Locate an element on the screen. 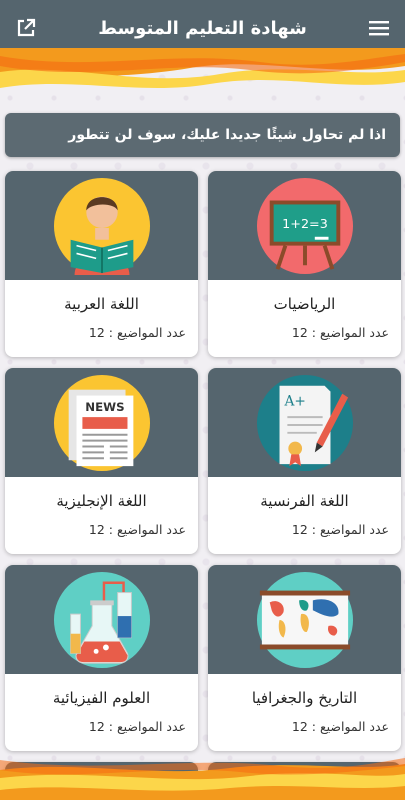 The height and width of the screenshot is (800, 405). hamburger-menu-icon is located at coordinates (379, 28).